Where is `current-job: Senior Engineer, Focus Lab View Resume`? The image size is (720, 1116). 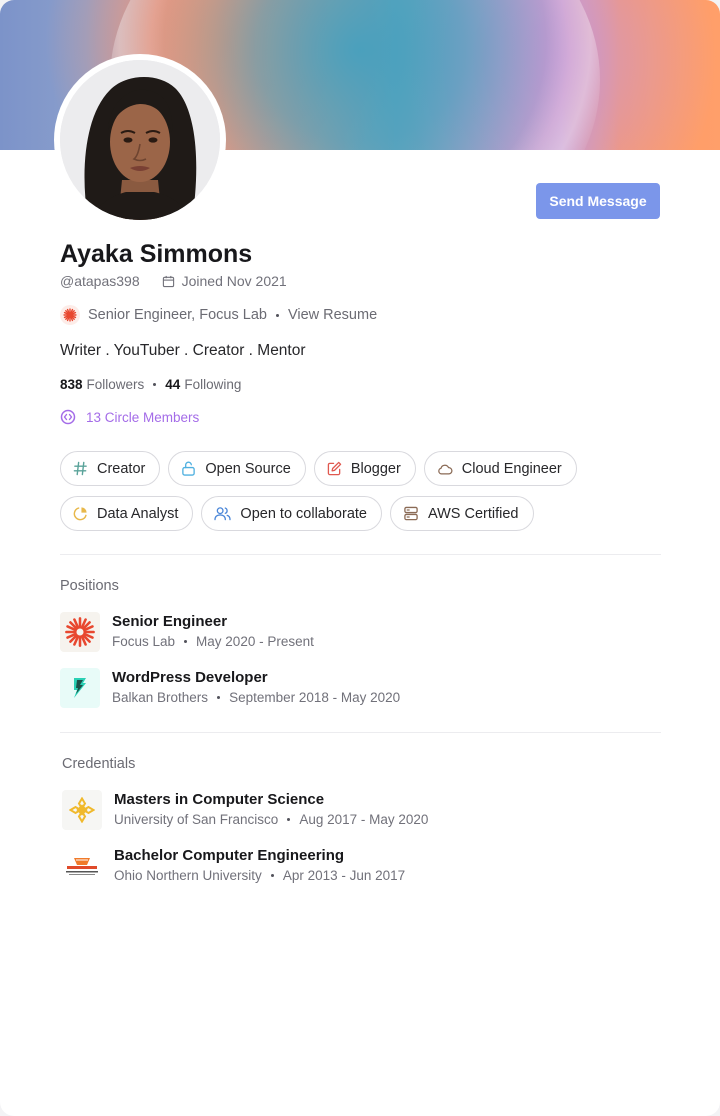
current-job: Senior Engineer, Focus Lab View Resume is located at coordinates (218, 315).